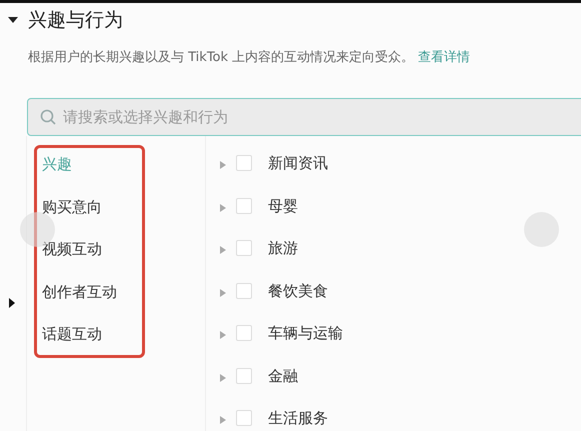  I want to click on play-icon, so click(12, 303).